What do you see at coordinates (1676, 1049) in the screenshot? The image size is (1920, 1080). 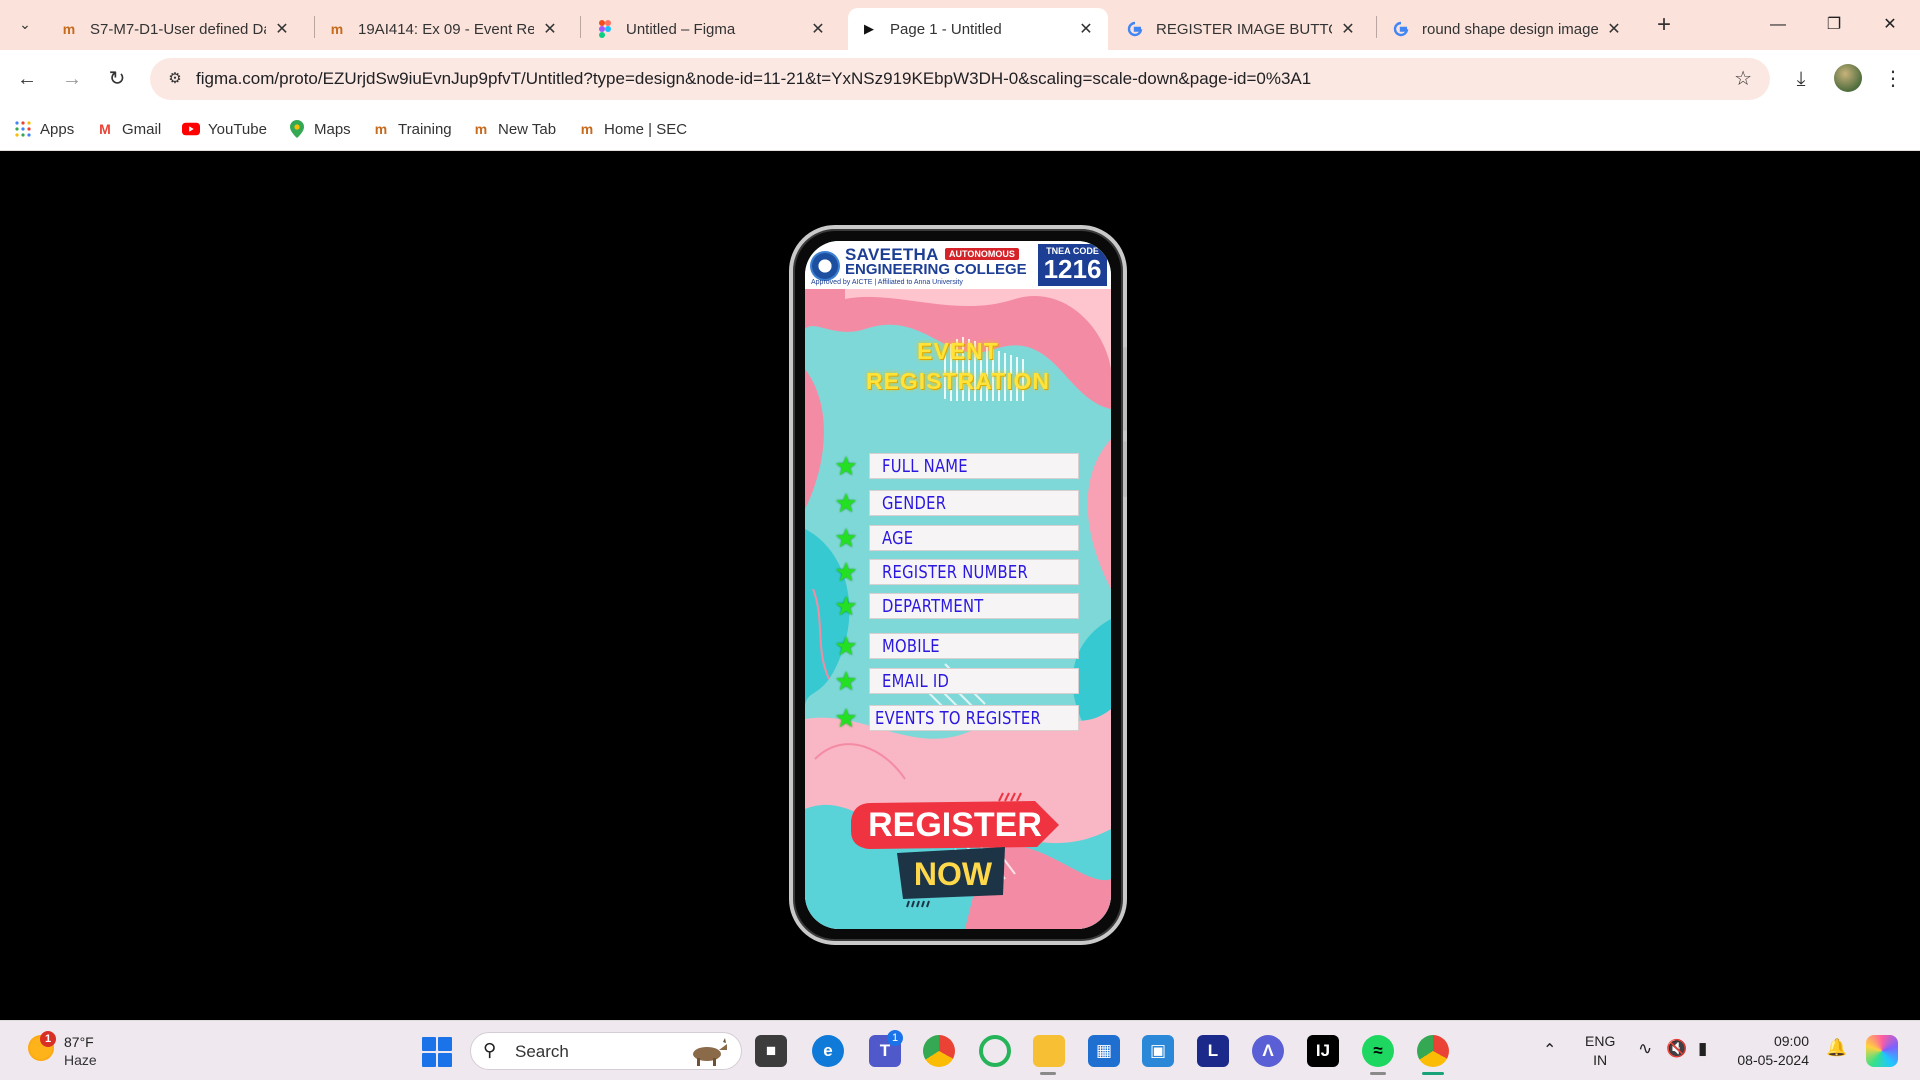 I see `volume-muted-icon: 🔇` at bounding box center [1676, 1049].